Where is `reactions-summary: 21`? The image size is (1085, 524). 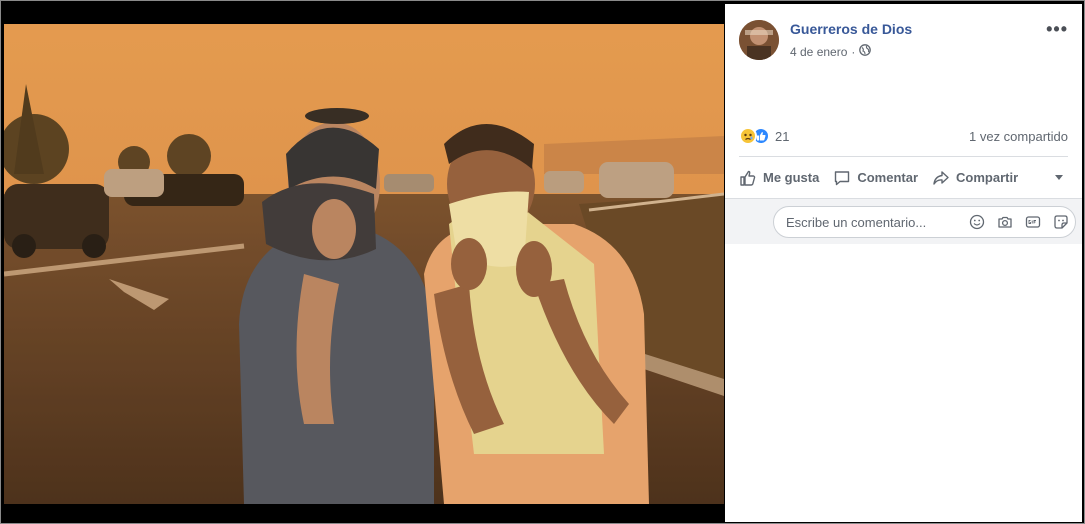 reactions-summary: 21 is located at coordinates (764, 136).